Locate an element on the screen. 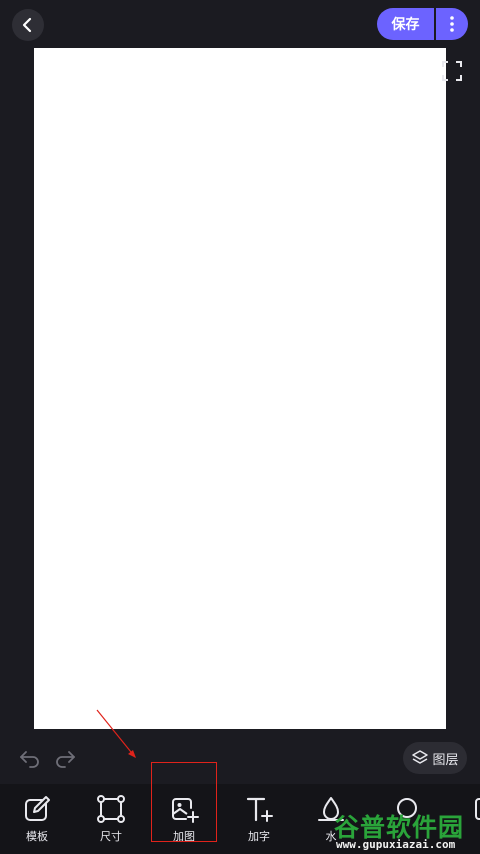  layers-button: 图层 is located at coordinates (435, 758).